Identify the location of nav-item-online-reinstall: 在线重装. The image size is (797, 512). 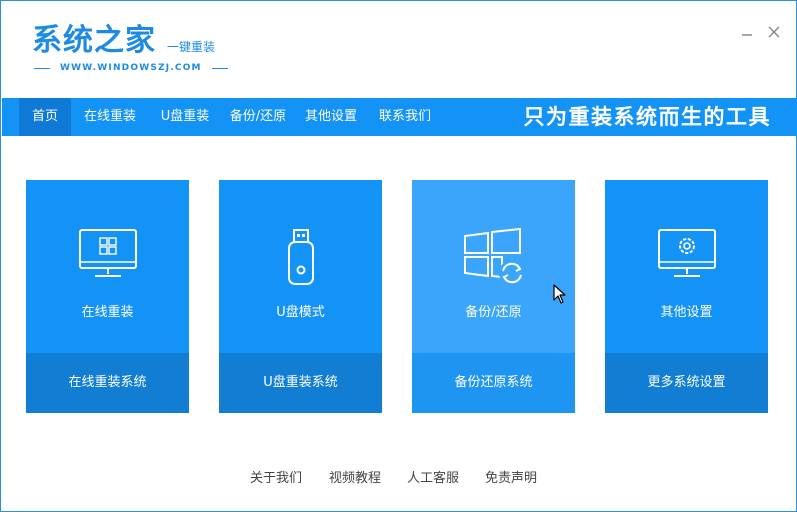
(110, 117).